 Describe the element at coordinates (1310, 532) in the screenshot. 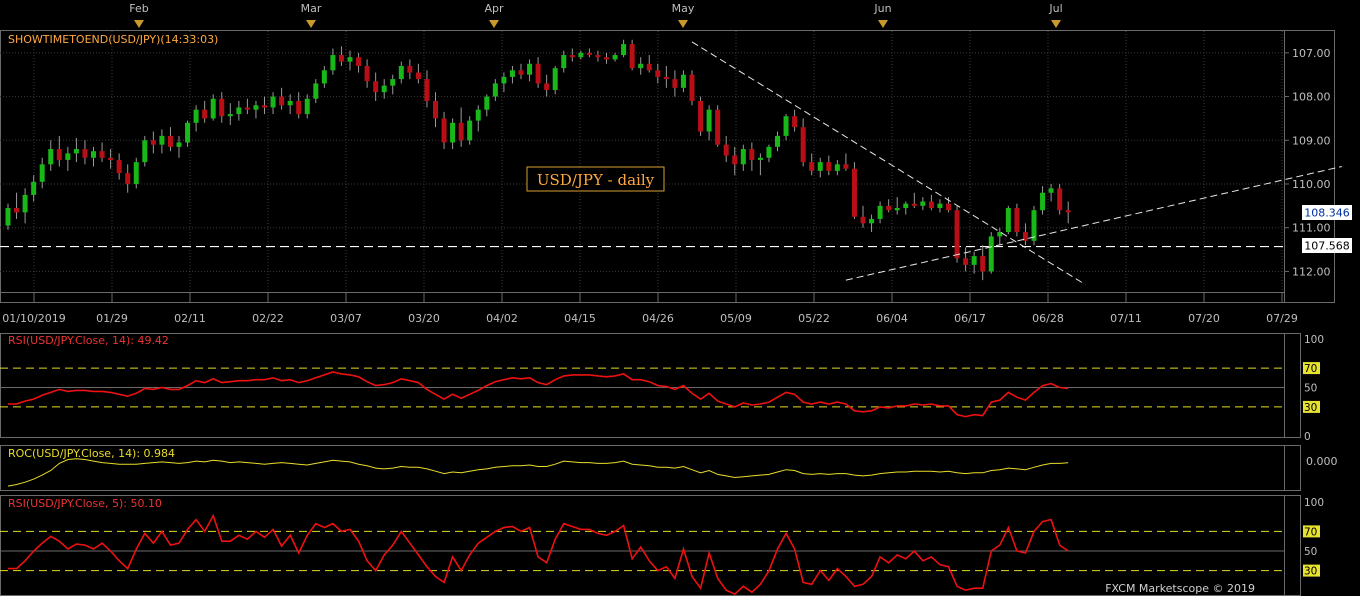

I see `panel-y-tick-label: 70` at that location.